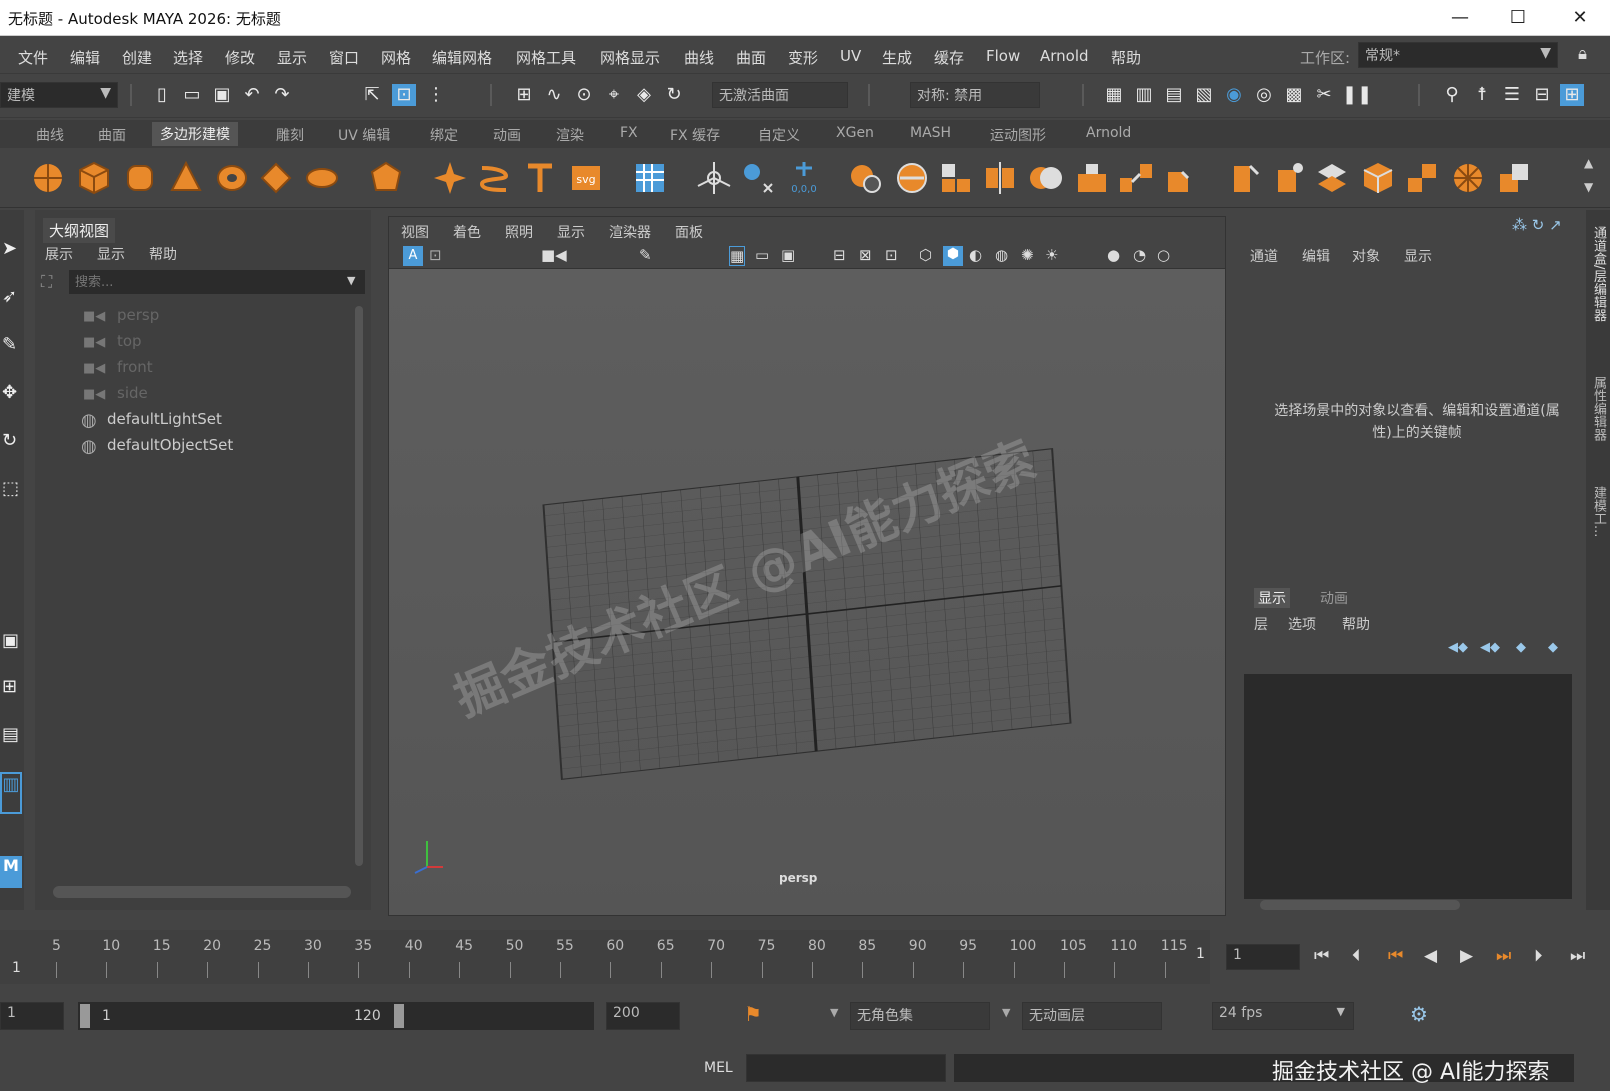 The image size is (1610, 1091). What do you see at coordinates (137, 57) in the screenshot?
I see `menu-create: 创建` at bounding box center [137, 57].